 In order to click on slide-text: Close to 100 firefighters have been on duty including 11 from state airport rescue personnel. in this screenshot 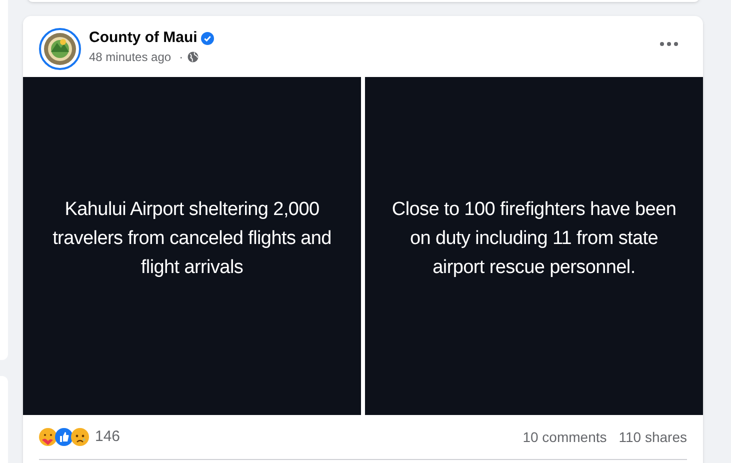, I will do `click(534, 239)`.